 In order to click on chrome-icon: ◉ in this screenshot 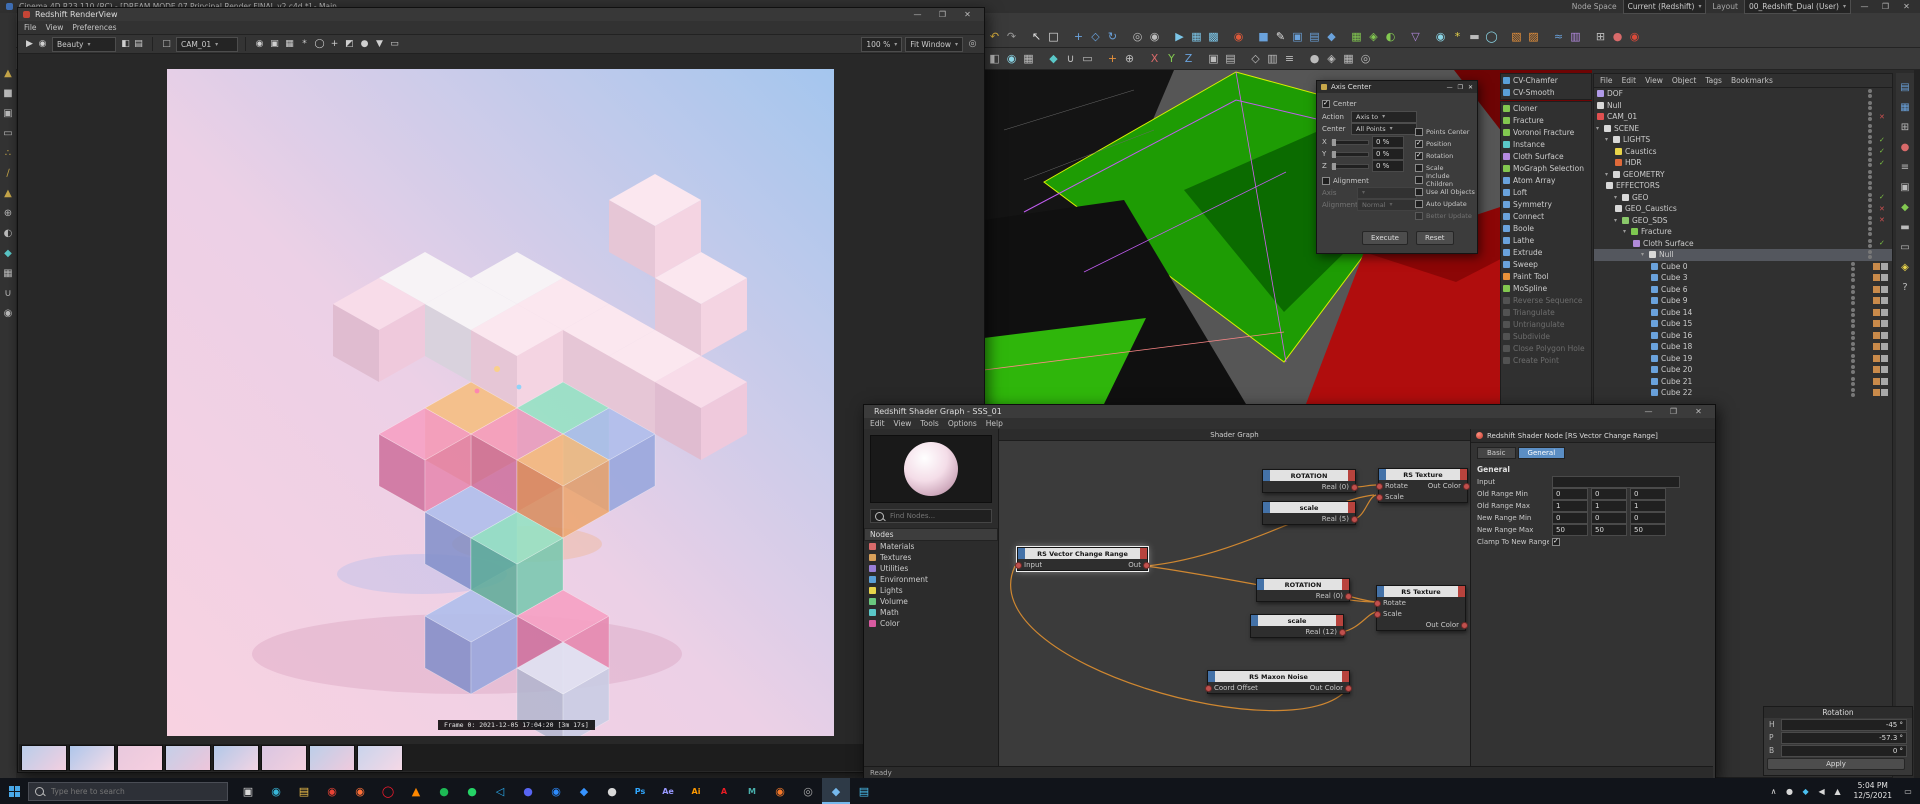, I will do `click(332, 791)`.